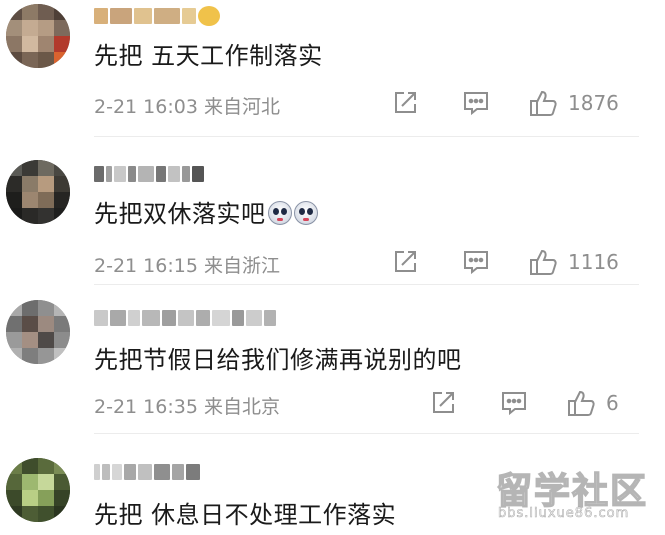 The width and height of the screenshot is (665, 535). I want to click on watermark-url: bbs.liuxue86.com, so click(564, 514).